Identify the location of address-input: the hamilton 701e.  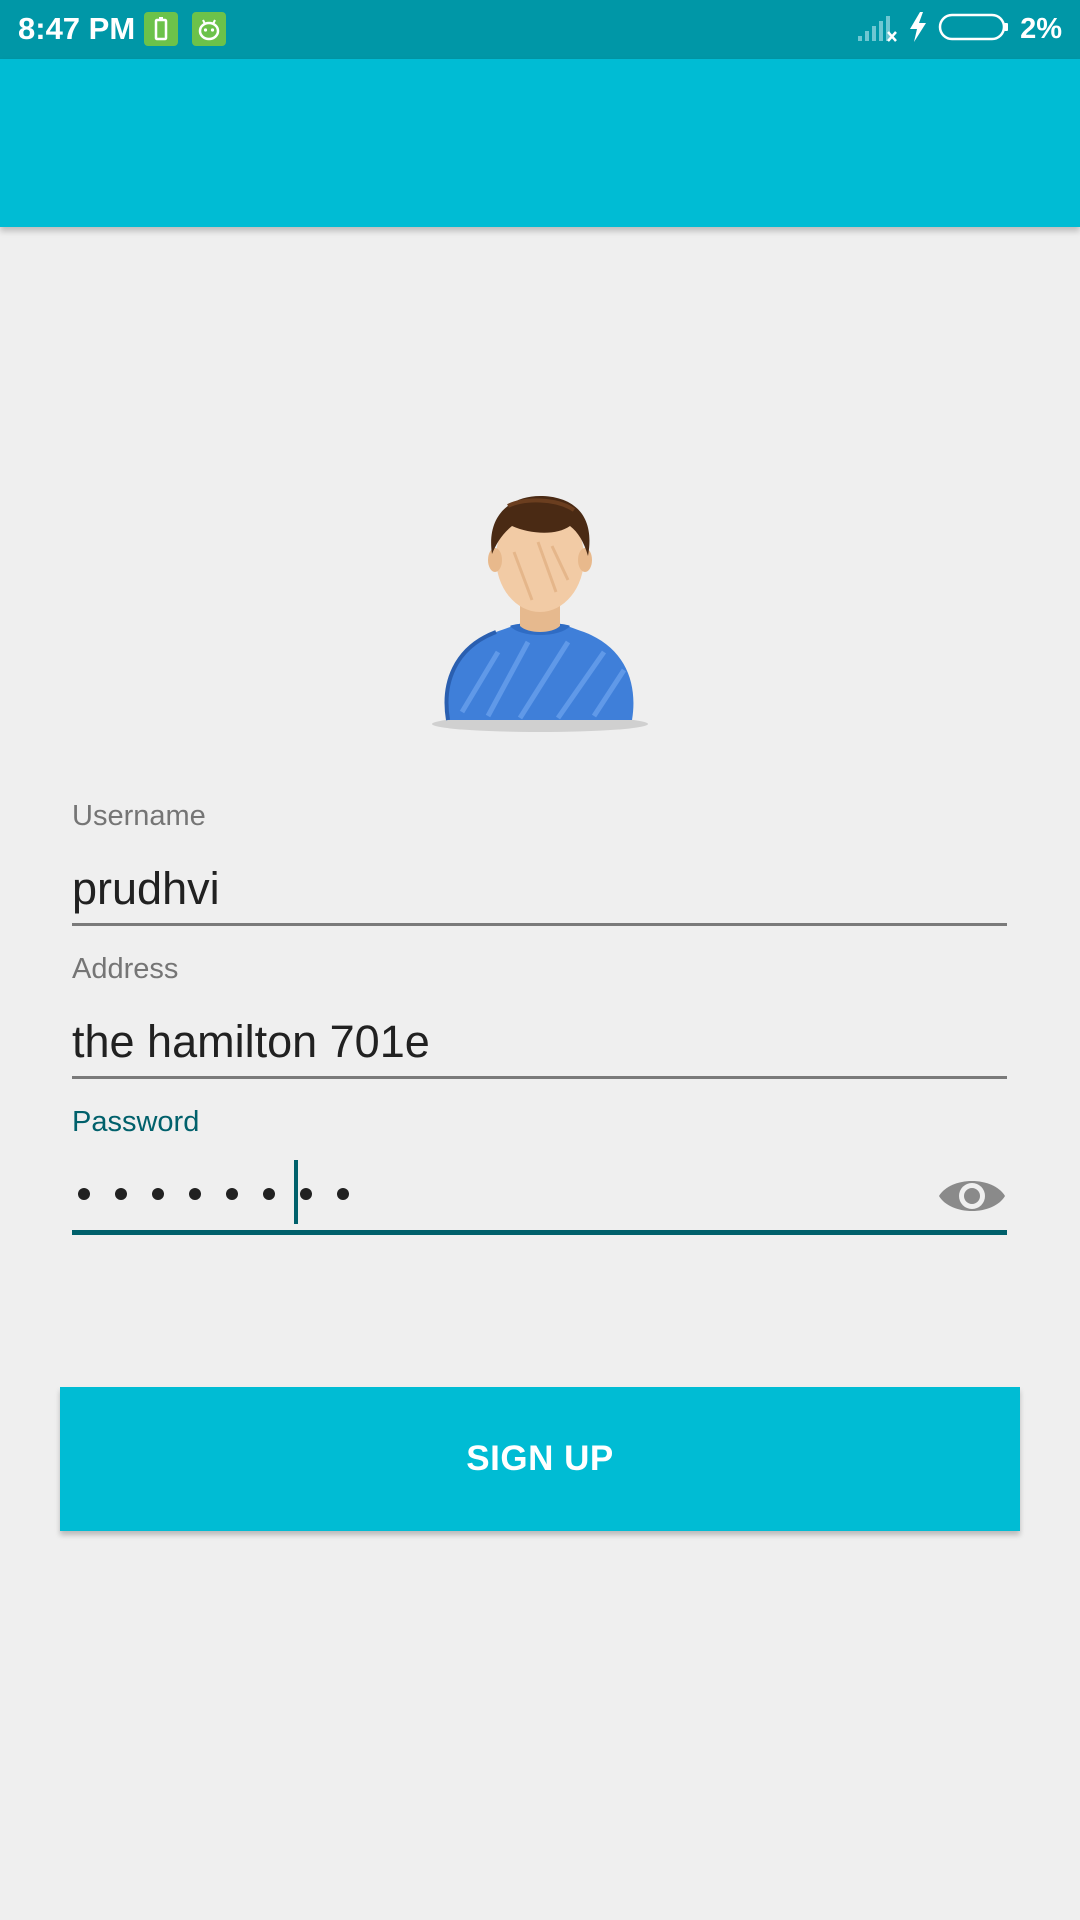
(251, 1042).